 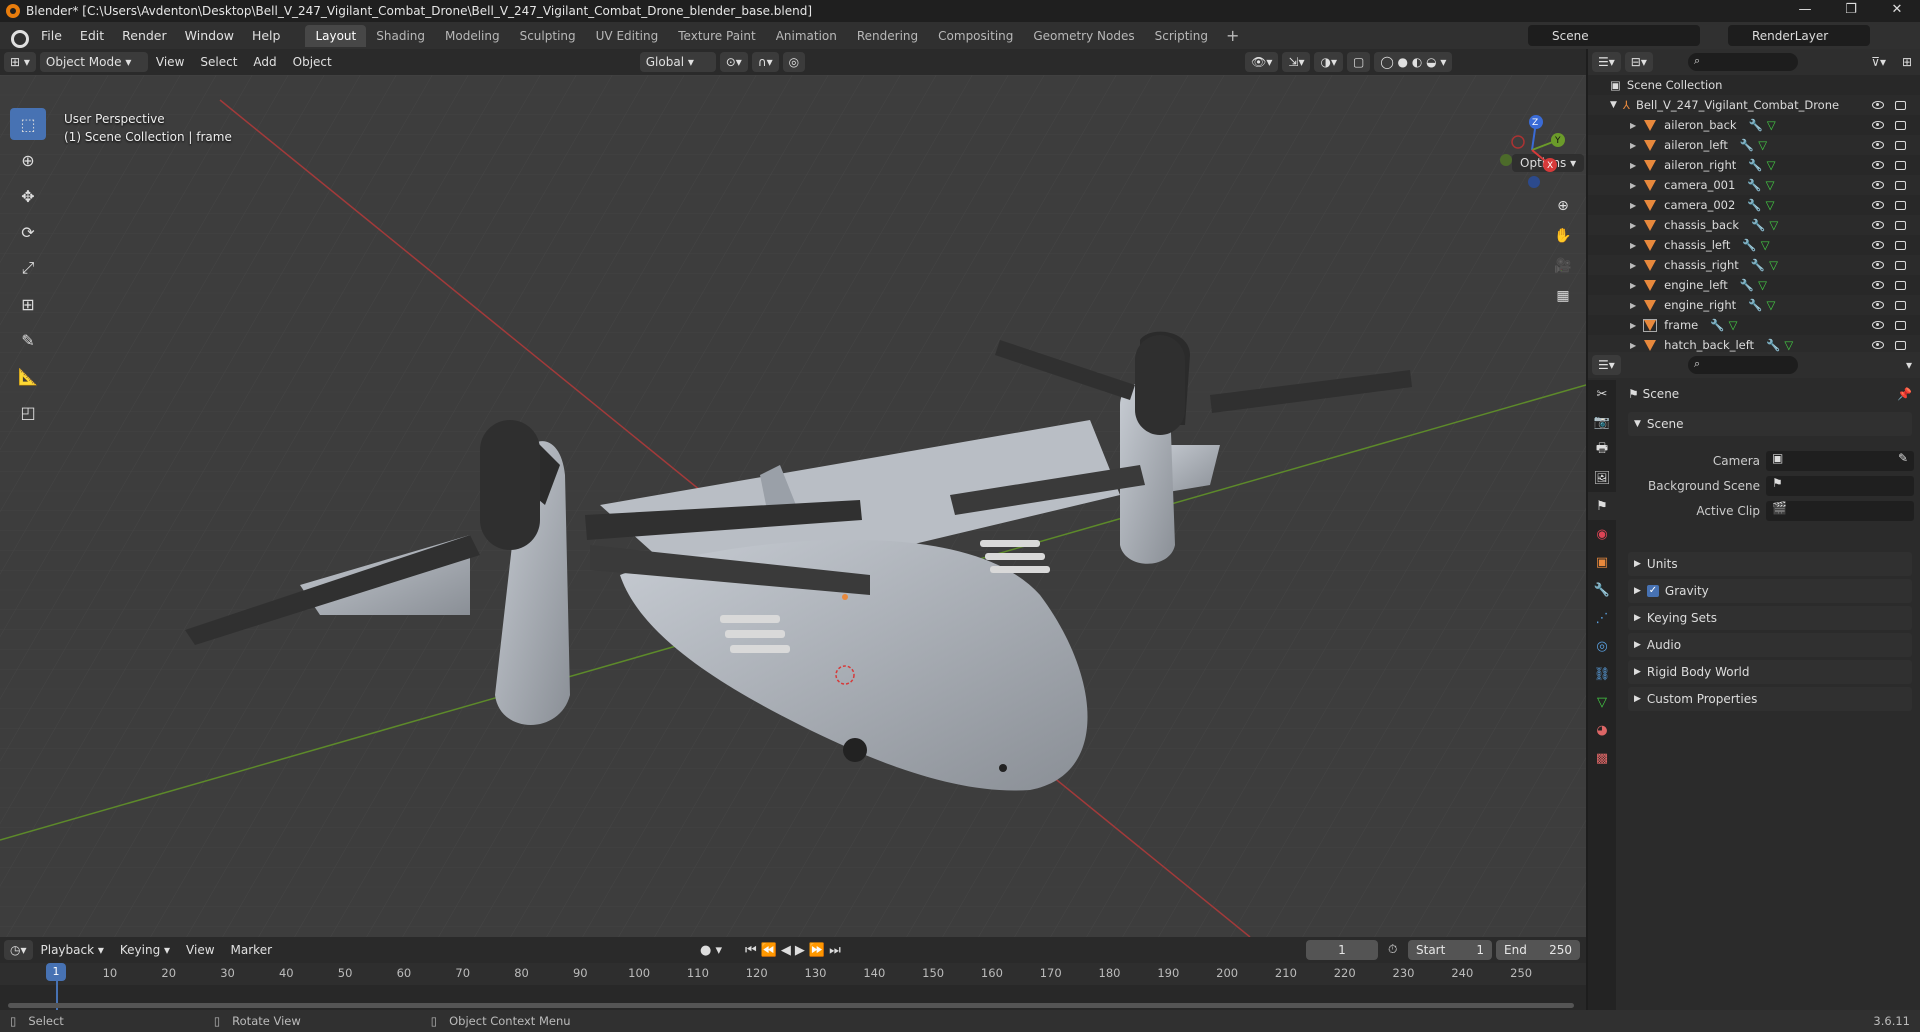 I want to click on scene-collection-row: ▣ Scene Collection, so click(x=1754, y=85).